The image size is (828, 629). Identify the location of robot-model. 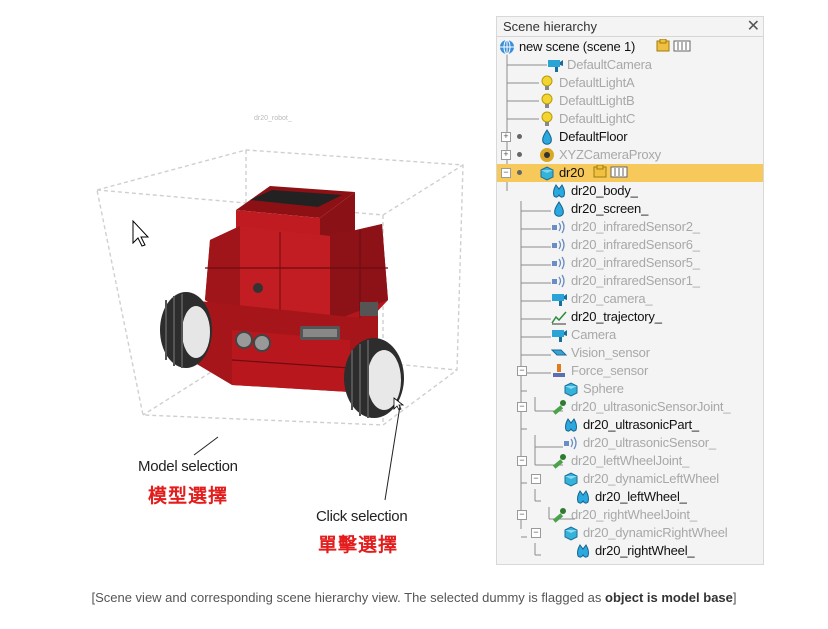
(282, 302).